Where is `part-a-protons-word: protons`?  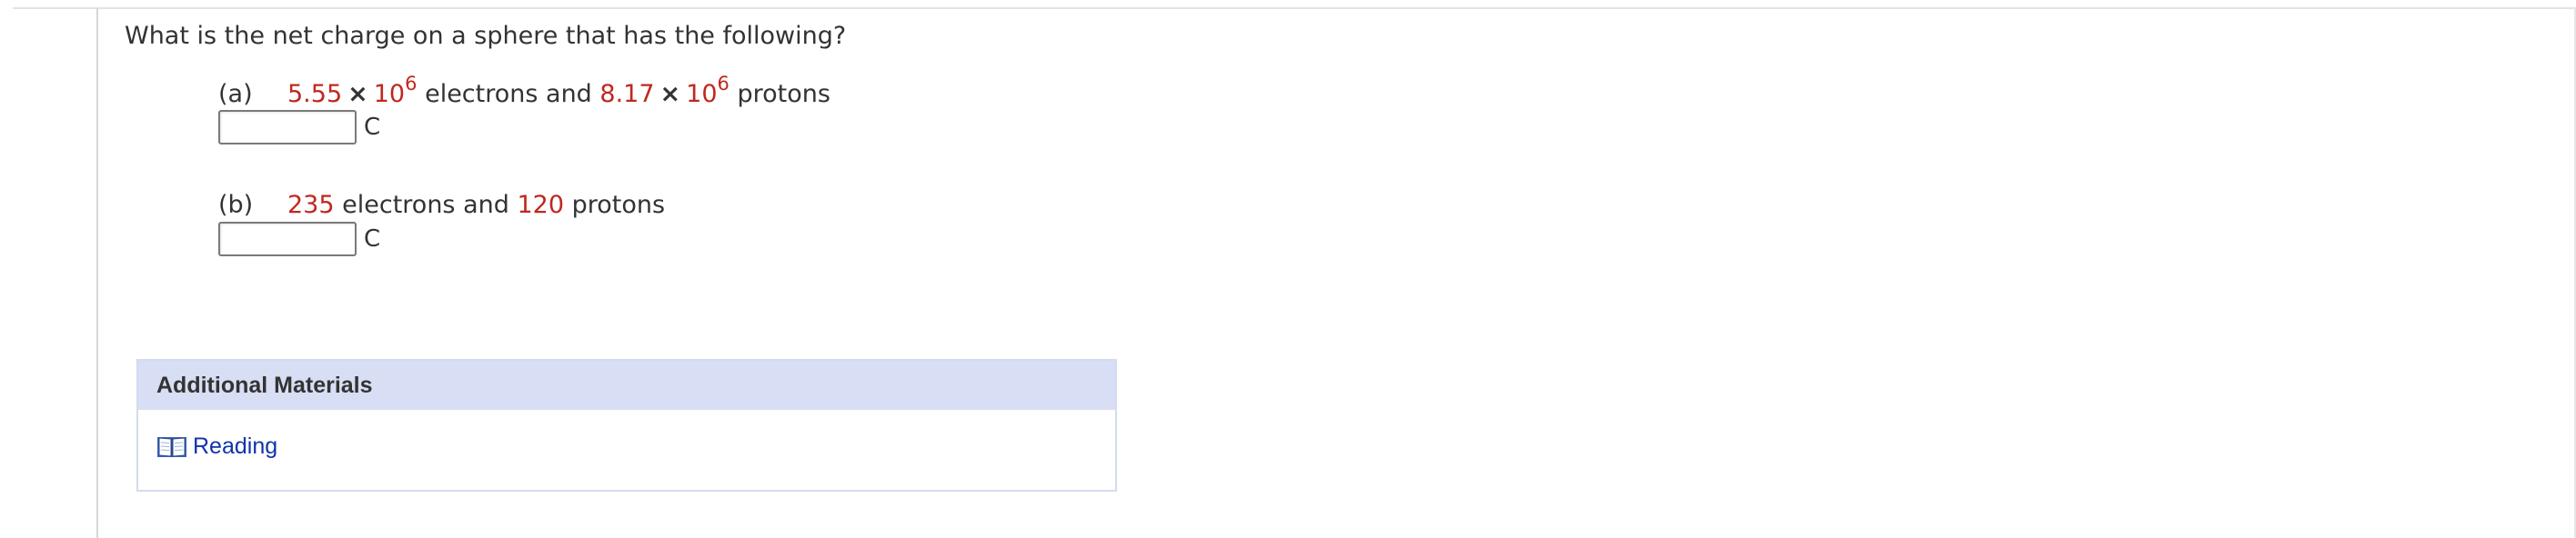
part-a-protons-word: protons is located at coordinates (783, 94).